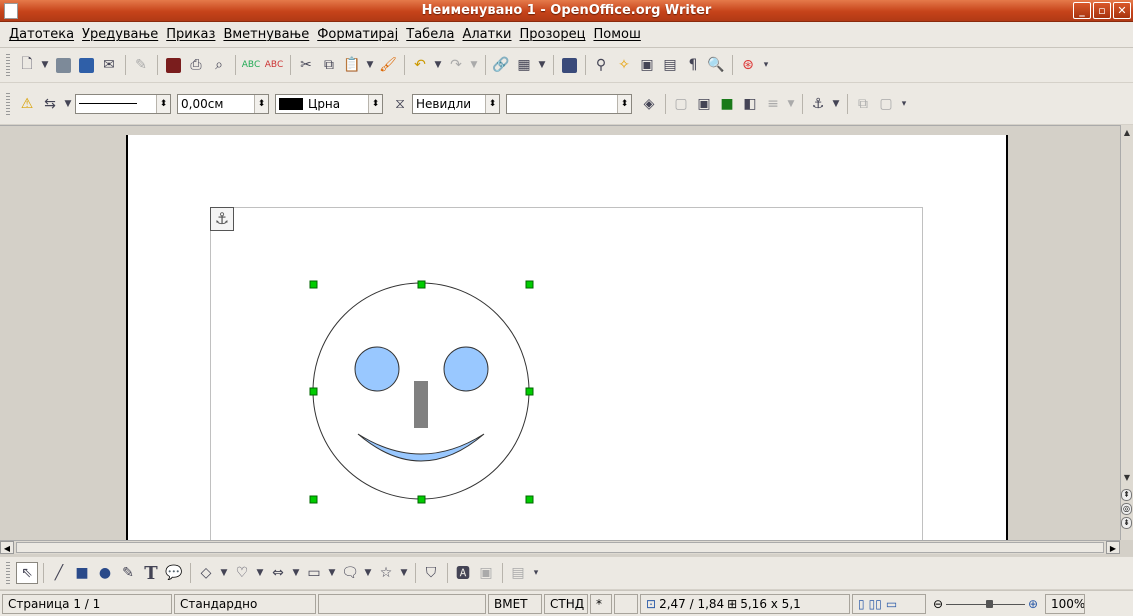 The image size is (1133, 616). I want to click on edit-file-icon: ✎, so click(141, 65).